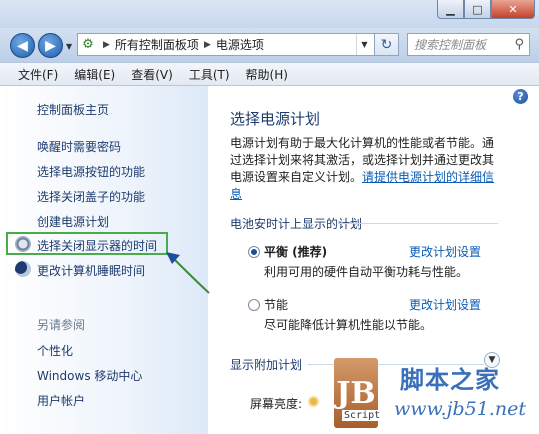 The width and height of the screenshot is (539, 434). I want to click on plan-name-balanced: 平衡 (推荐), so click(295, 251).